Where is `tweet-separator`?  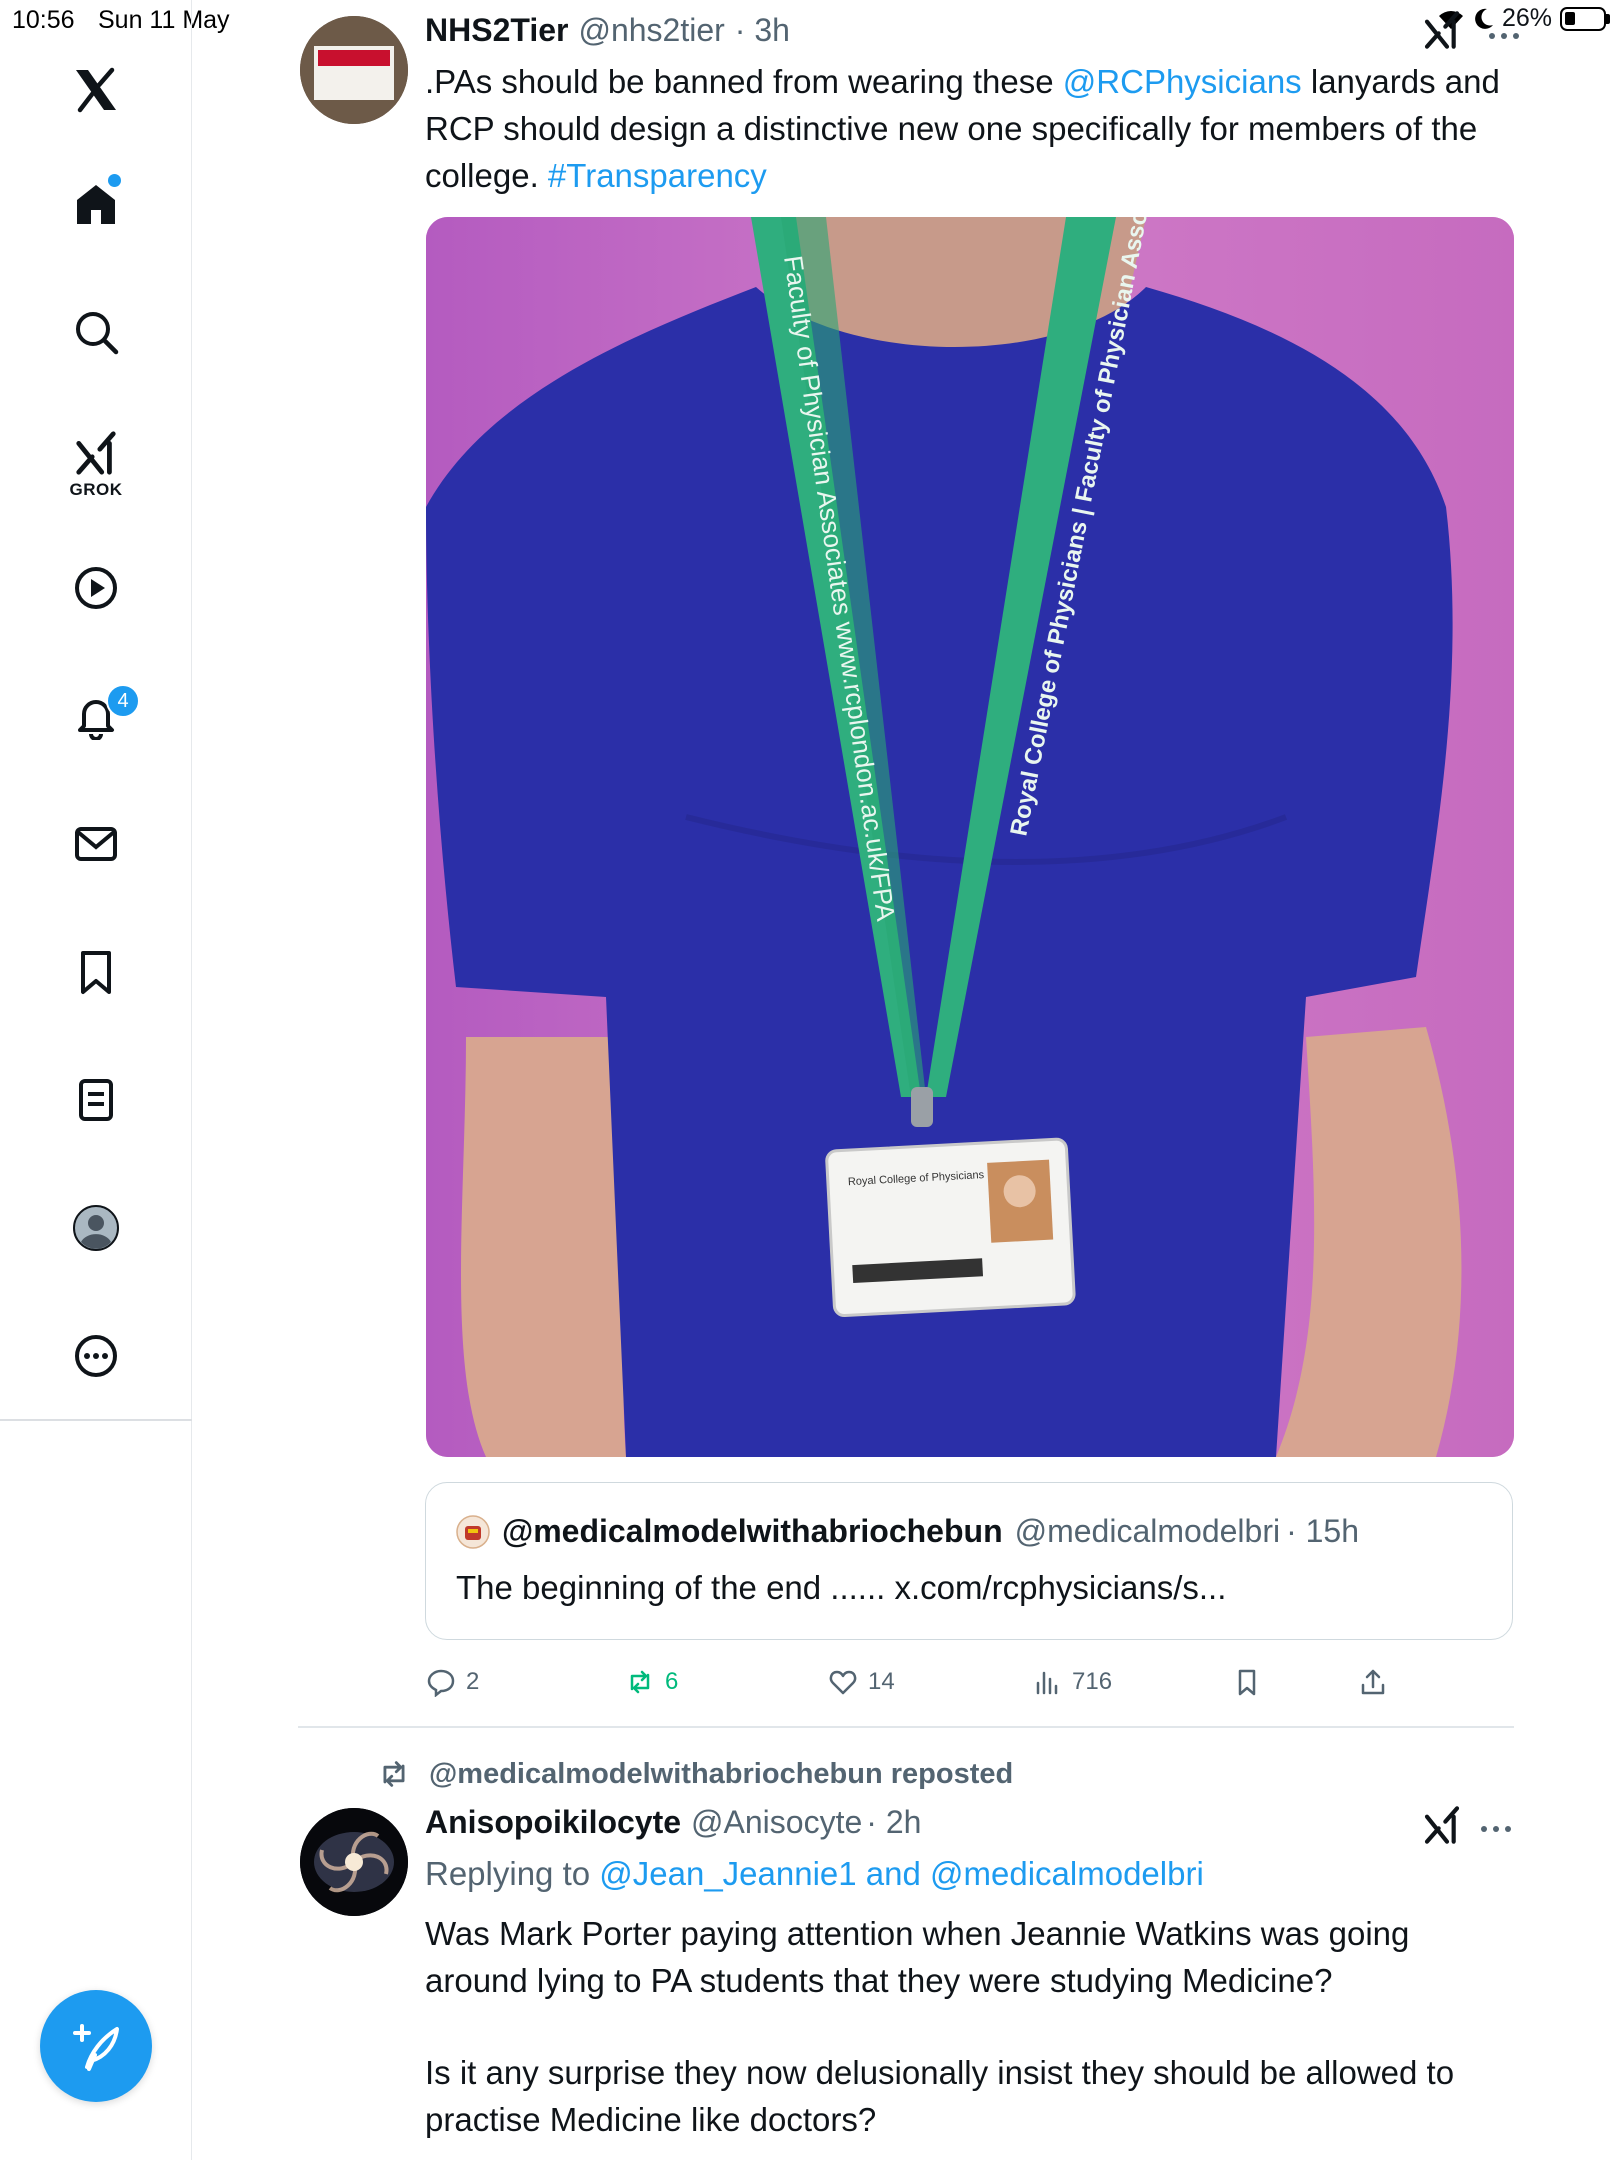
tweet-separator is located at coordinates (906, 1727).